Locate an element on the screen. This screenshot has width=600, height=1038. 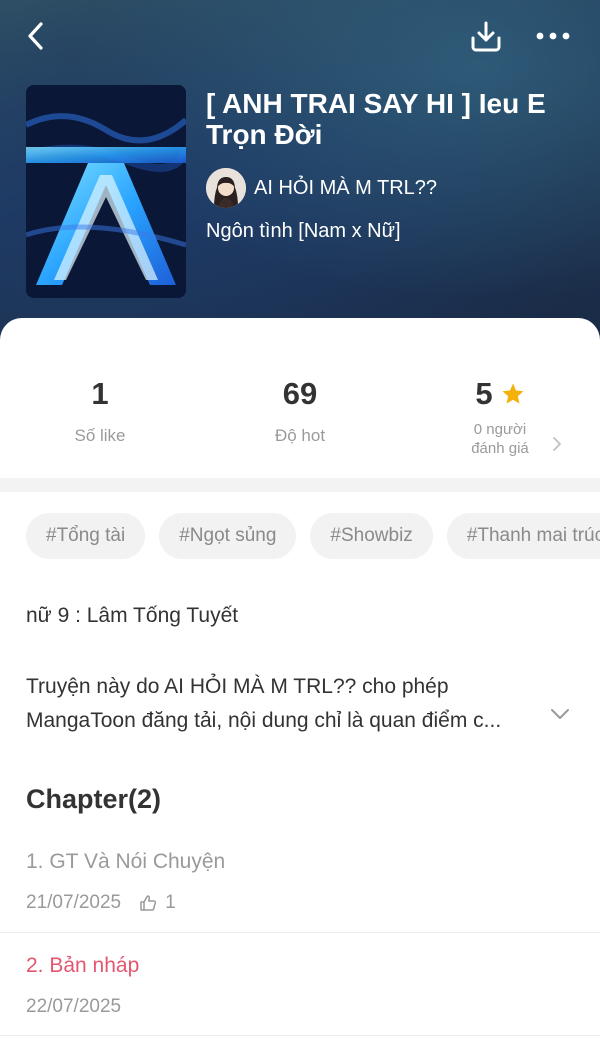
chapter-like-count: 1 is located at coordinates (170, 902).